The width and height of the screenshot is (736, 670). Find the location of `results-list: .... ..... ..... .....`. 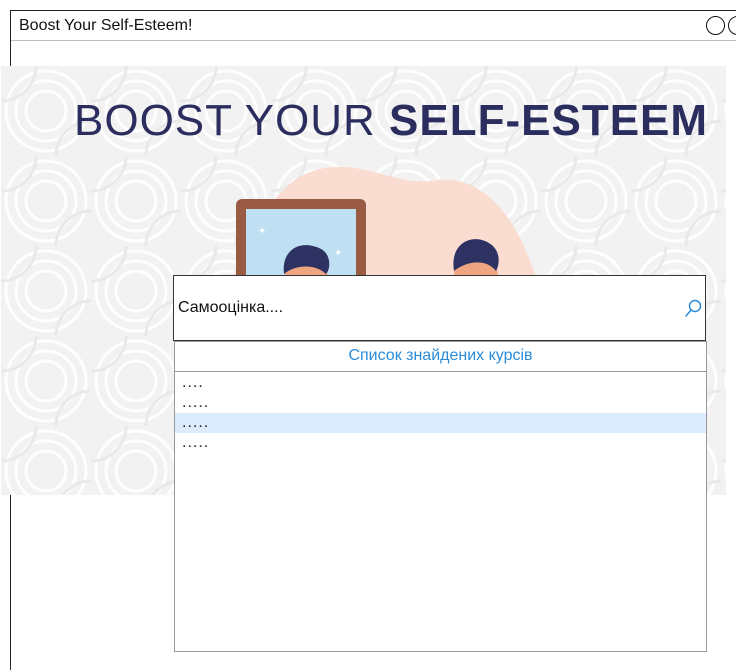

results-list: .... ..... ..... ..... is located at coordinates (440, 413).